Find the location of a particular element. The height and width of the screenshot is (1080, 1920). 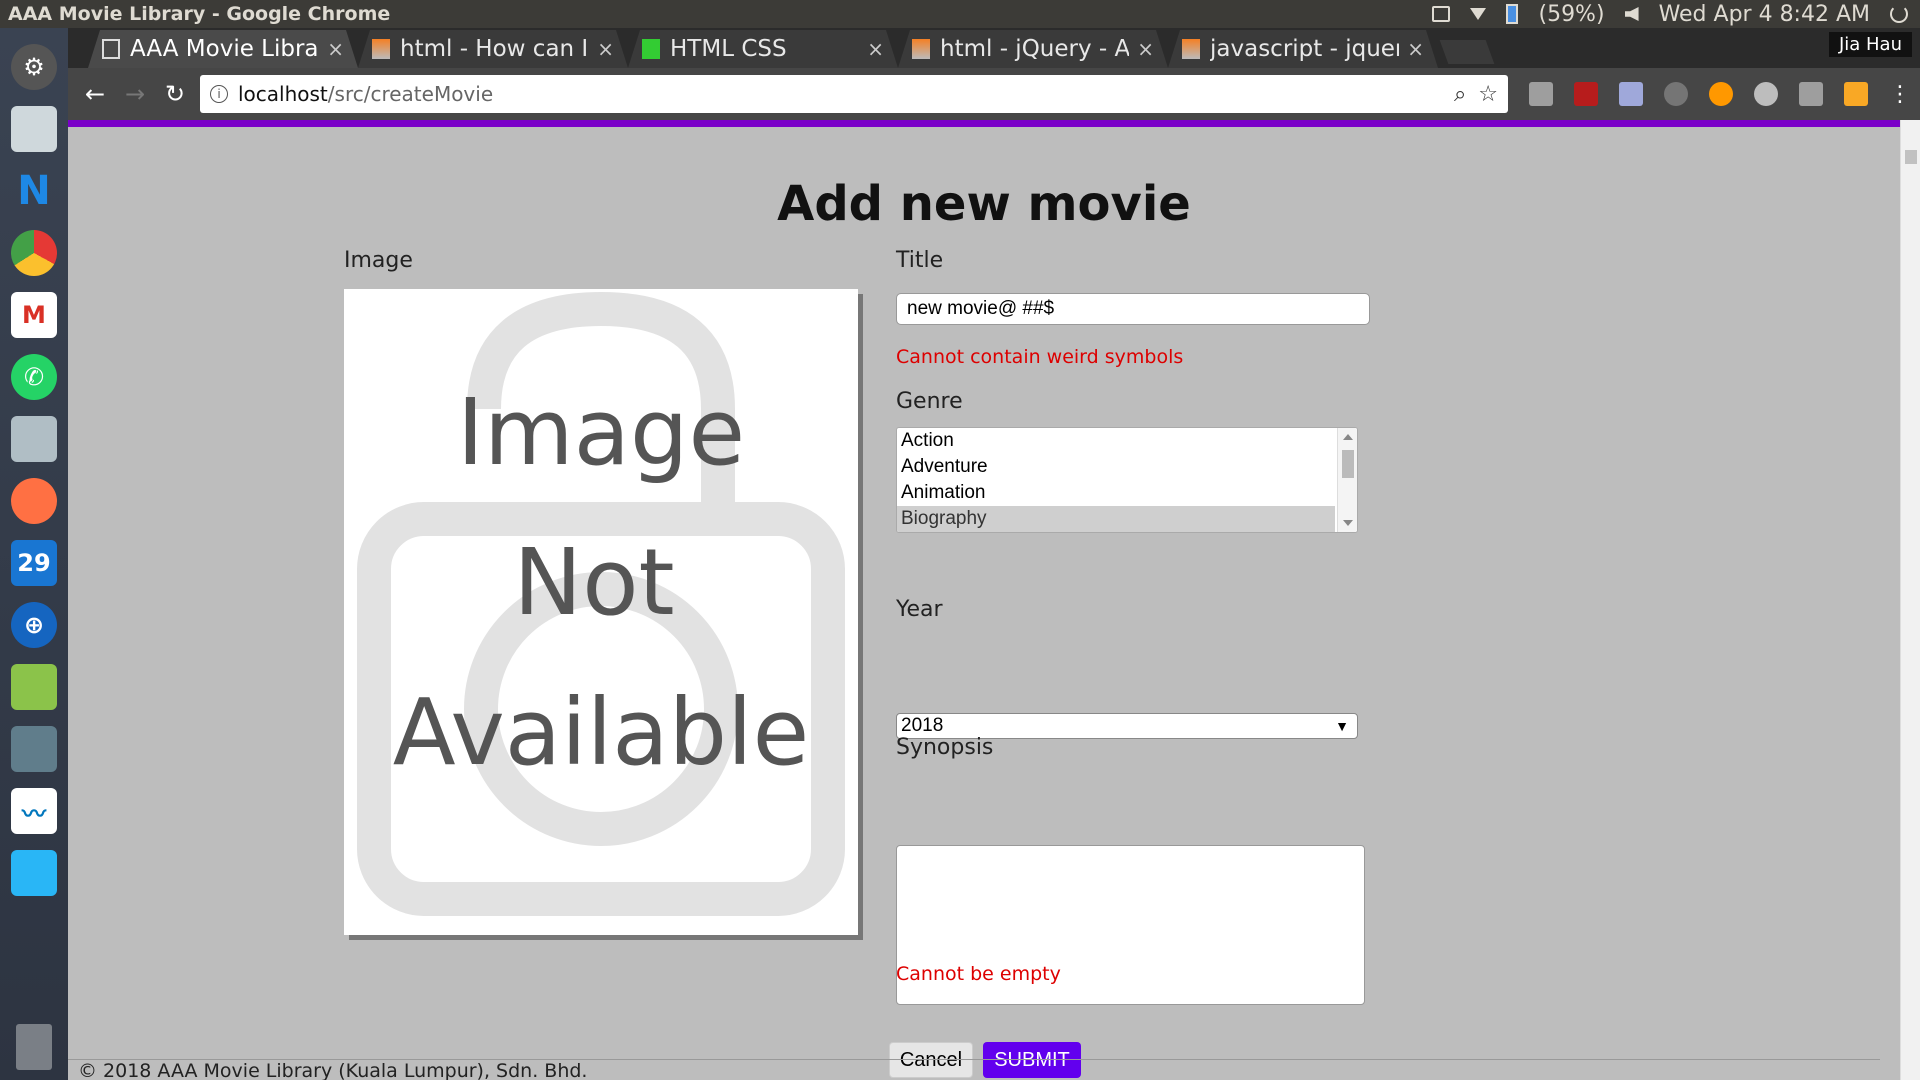

clock: Wed Apr 4 8:42 AM is located at coordinates (1764, 14).